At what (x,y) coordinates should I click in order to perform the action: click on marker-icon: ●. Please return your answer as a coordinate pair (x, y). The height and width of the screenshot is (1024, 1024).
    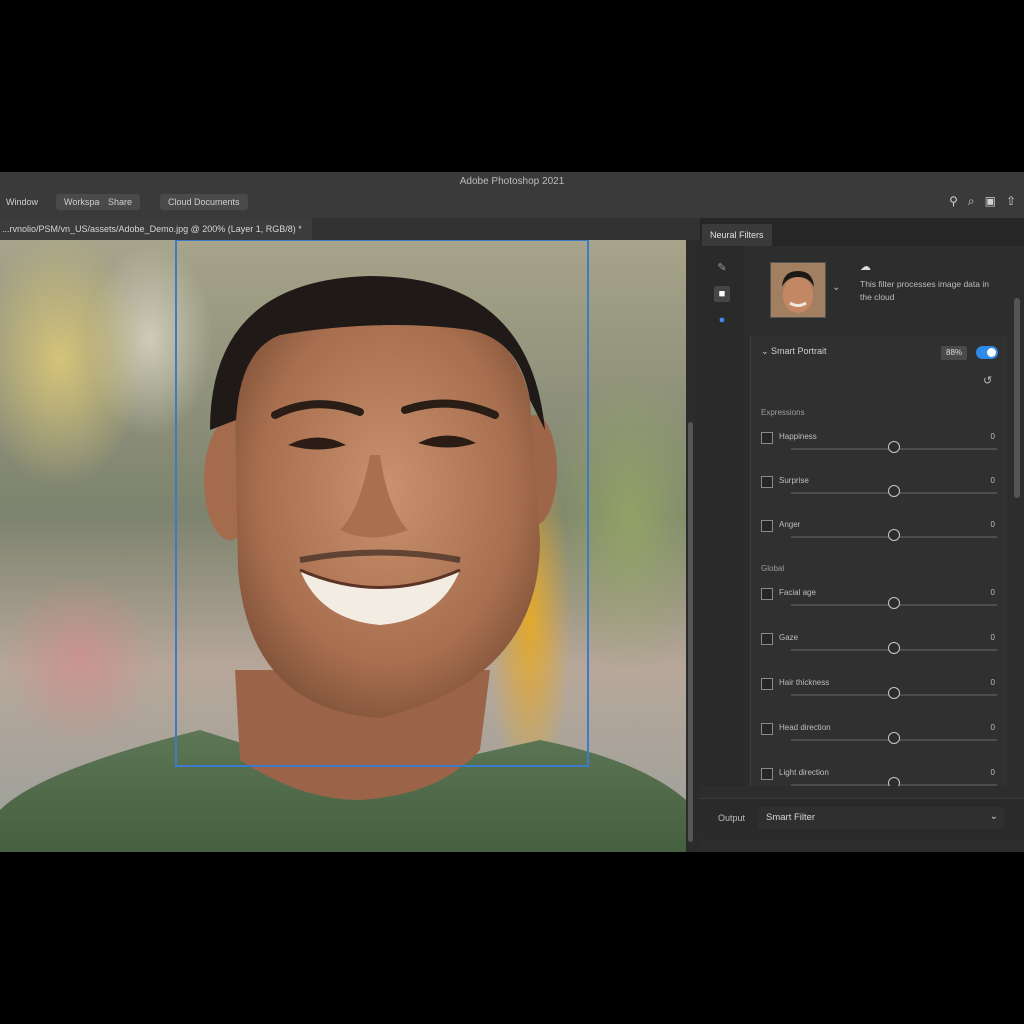
    Looking at the image, I should click on (722, 320).